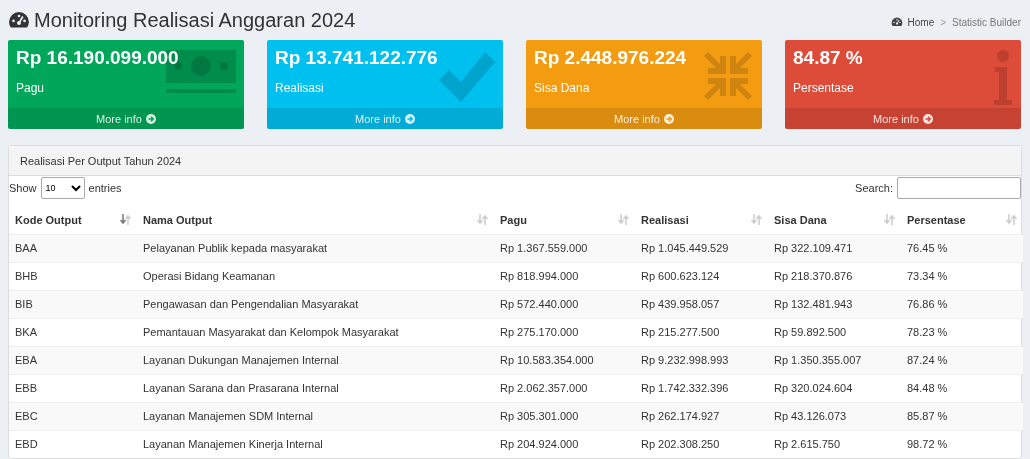 The image size is (1030, 459). What do you see at coordinates (105, 188) in the screenshot?
I see `entries-label: entries` at bounding box center [105, 188].